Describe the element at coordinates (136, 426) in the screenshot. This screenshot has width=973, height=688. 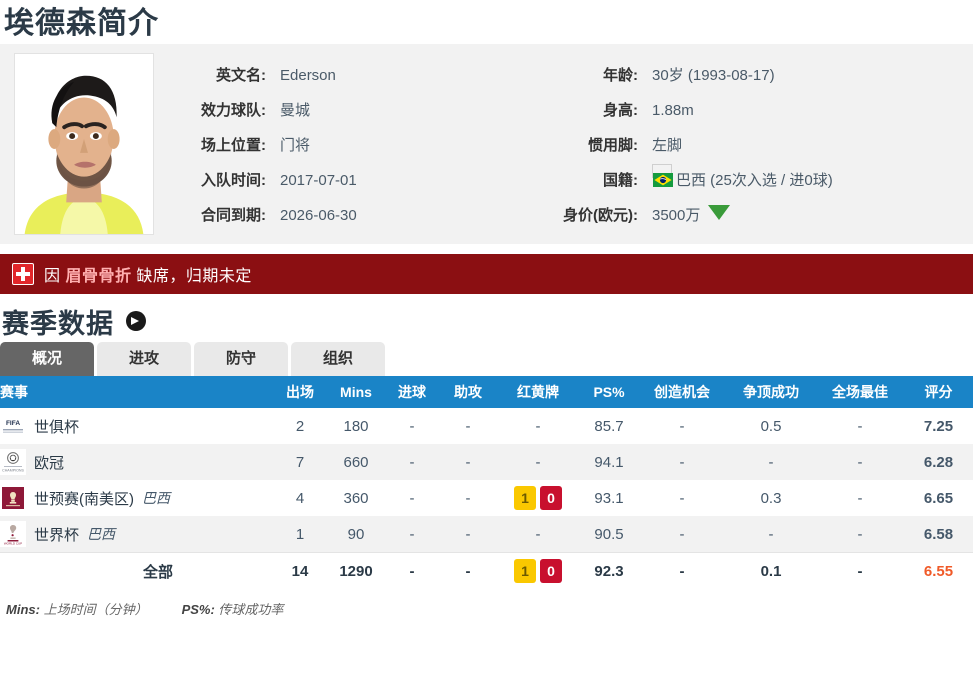
I see `cell-competition: FIFA 世俱杯` at that location.